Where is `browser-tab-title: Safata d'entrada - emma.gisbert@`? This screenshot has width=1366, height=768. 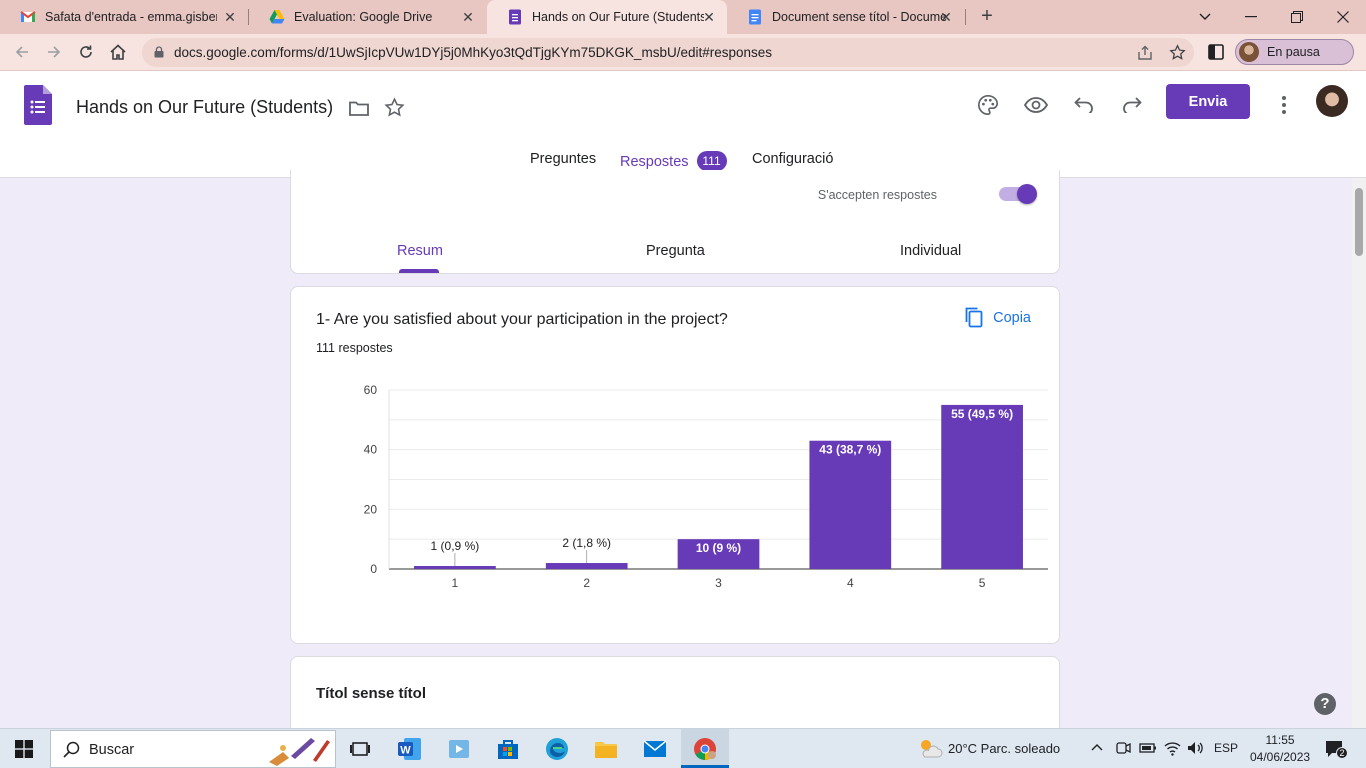 browser-tab-title: Safata d'entrada - emma.gisbert@ is located at coordinates (131, 17).